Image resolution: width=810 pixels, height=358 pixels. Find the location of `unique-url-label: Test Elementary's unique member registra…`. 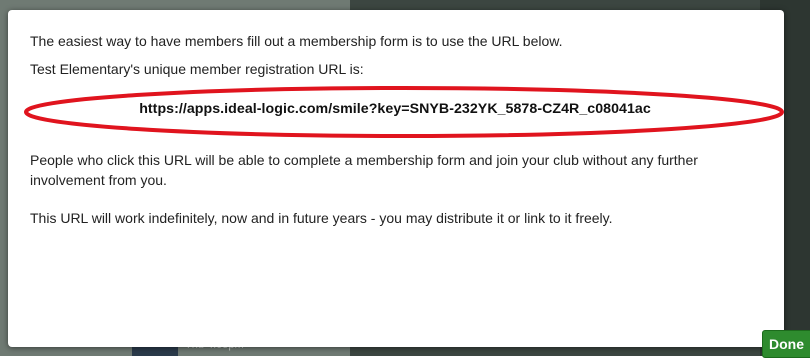

unique-url-label: Test Elementary's unique member registra… is located at coordinates (197, 69).